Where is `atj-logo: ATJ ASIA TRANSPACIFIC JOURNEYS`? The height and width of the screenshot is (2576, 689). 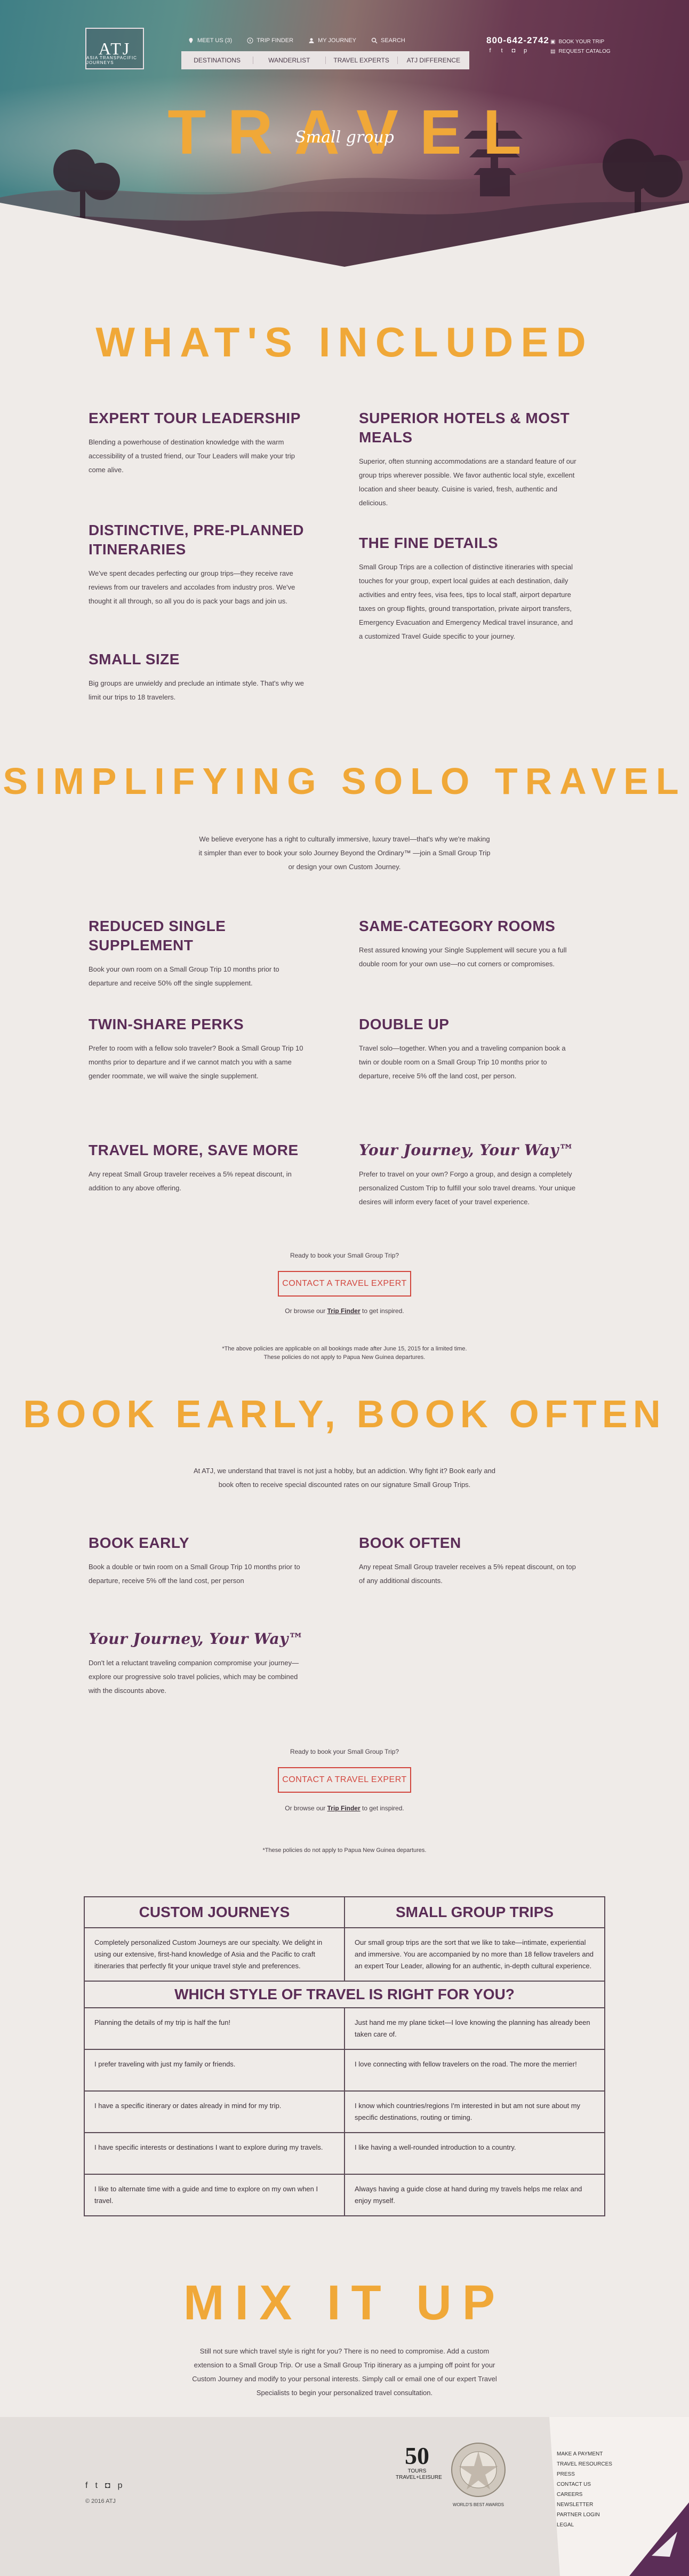 atj-logo: ATJ ASIA TRANSPACIFIC JOURNEYS is located at coordinates (115, 48).